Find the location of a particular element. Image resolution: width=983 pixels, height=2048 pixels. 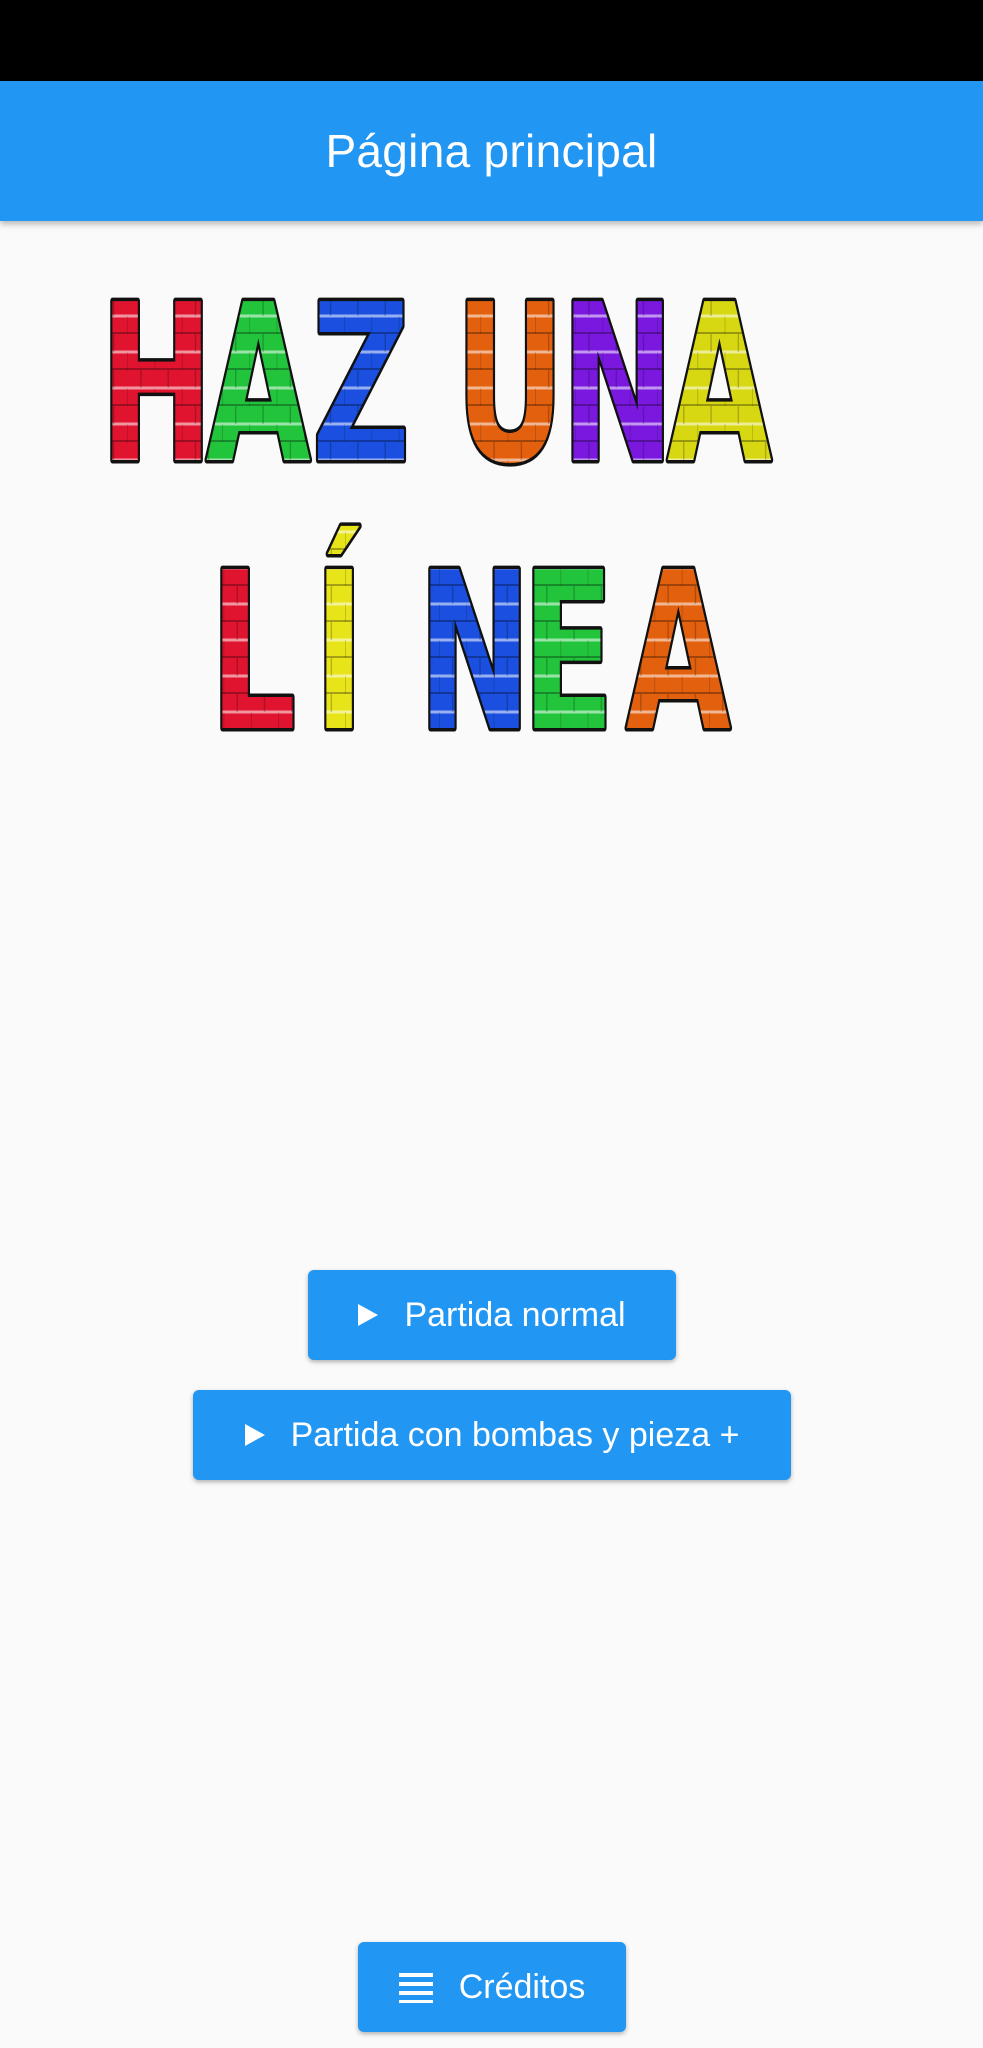

logo-line-1: HHAA ZZ UUNNAA is located at coordinates (437, 388).